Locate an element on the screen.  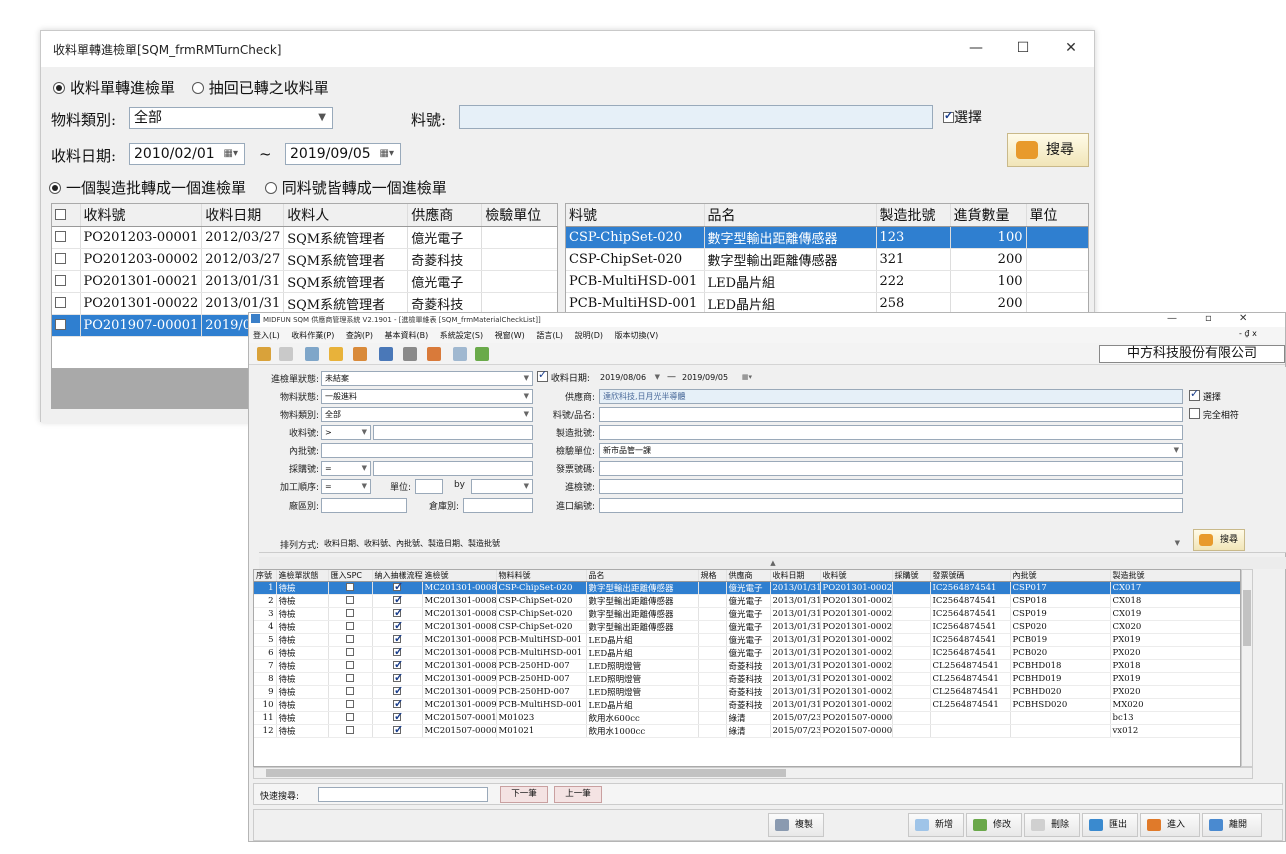
menu-help: 說明(D) is located at coordinates (589, 335).